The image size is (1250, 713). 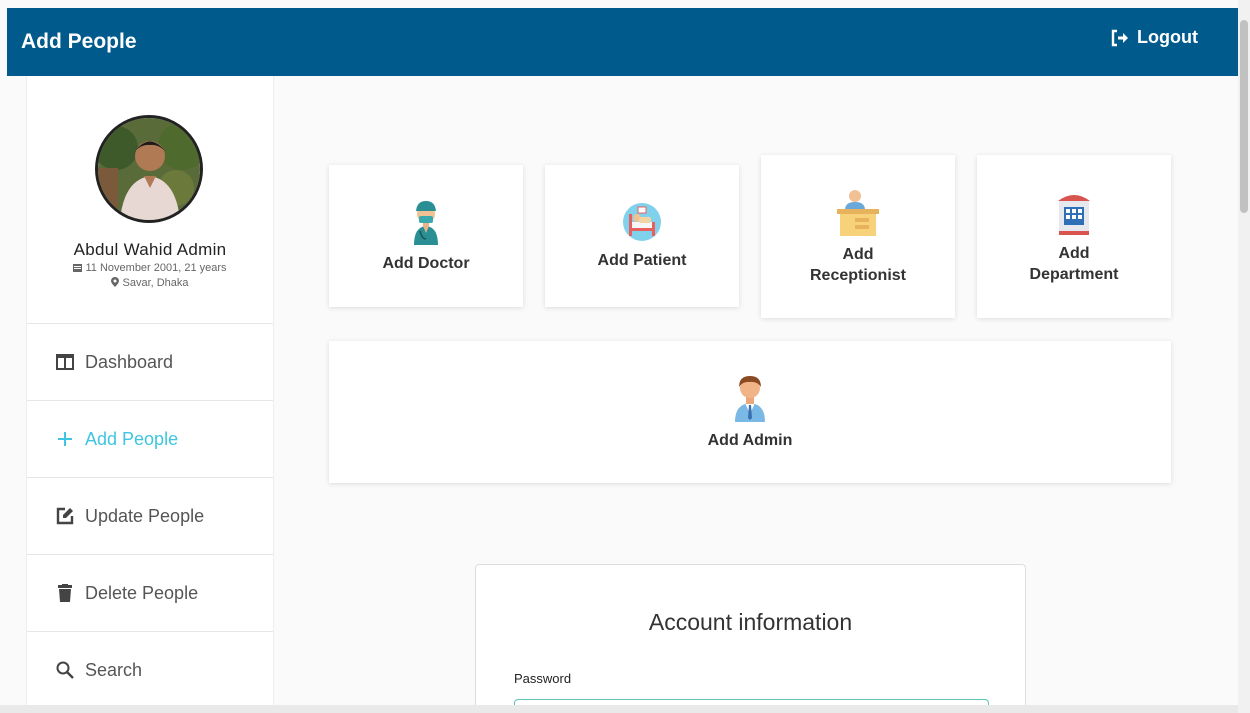 What do you see at coordinates (750, 398) in the screenshot?
I see `admin-user-icon` at bounding box center [750, 398].